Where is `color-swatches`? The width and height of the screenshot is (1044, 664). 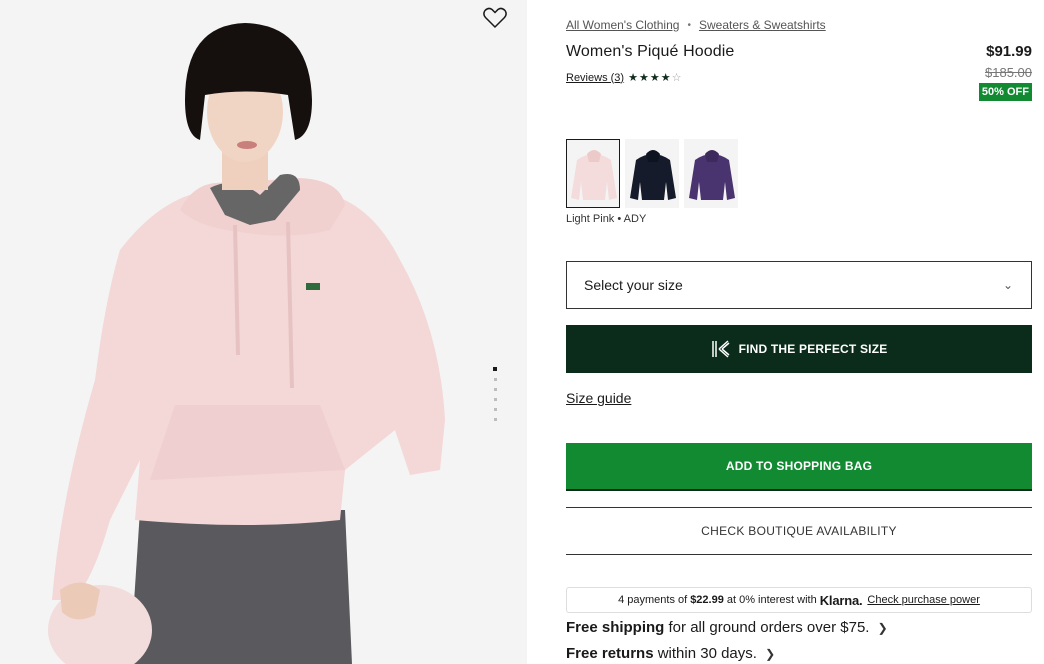 color-swatches is located at coordinates (654, 173).